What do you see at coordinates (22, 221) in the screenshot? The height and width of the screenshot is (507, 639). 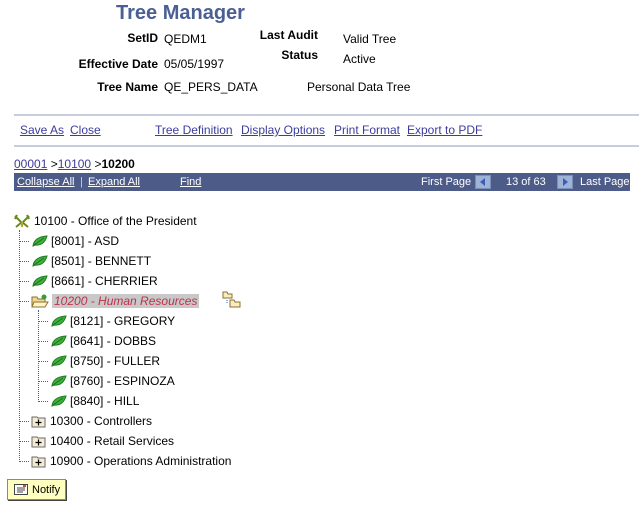 I see `root-node-icon` at bounding box center [22, 221].